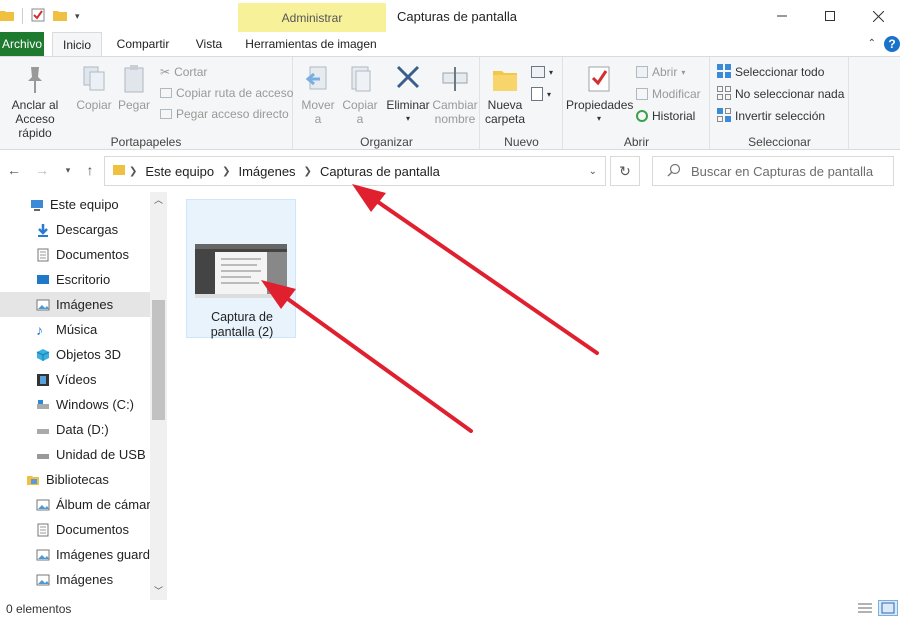  I want to click on new-folder-button: Nueva carpeta, so click(505, 94).